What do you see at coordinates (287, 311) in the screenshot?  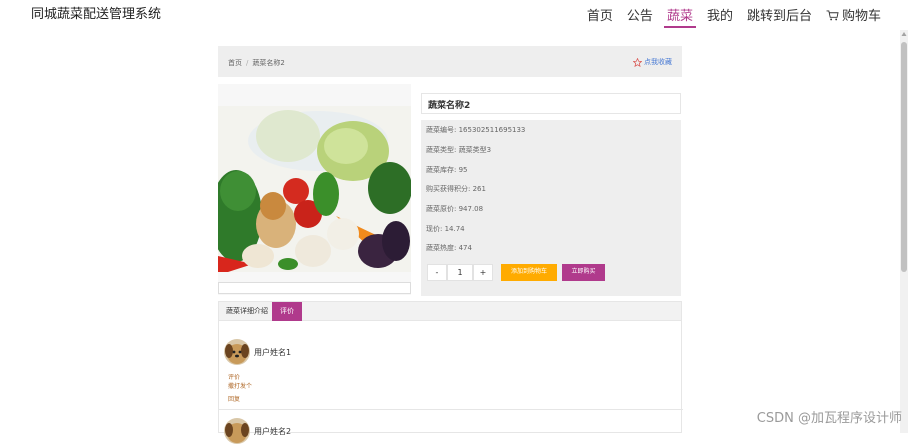 I see `tab-reviews: 评价` at bounding box center [287, 311].